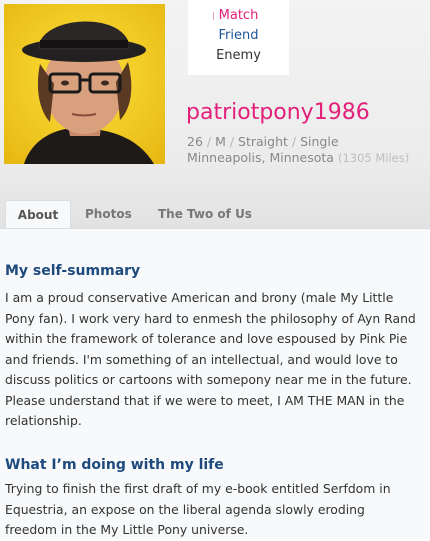  I want to click on profile-distance: (1305 Miles), so click(373, 158).